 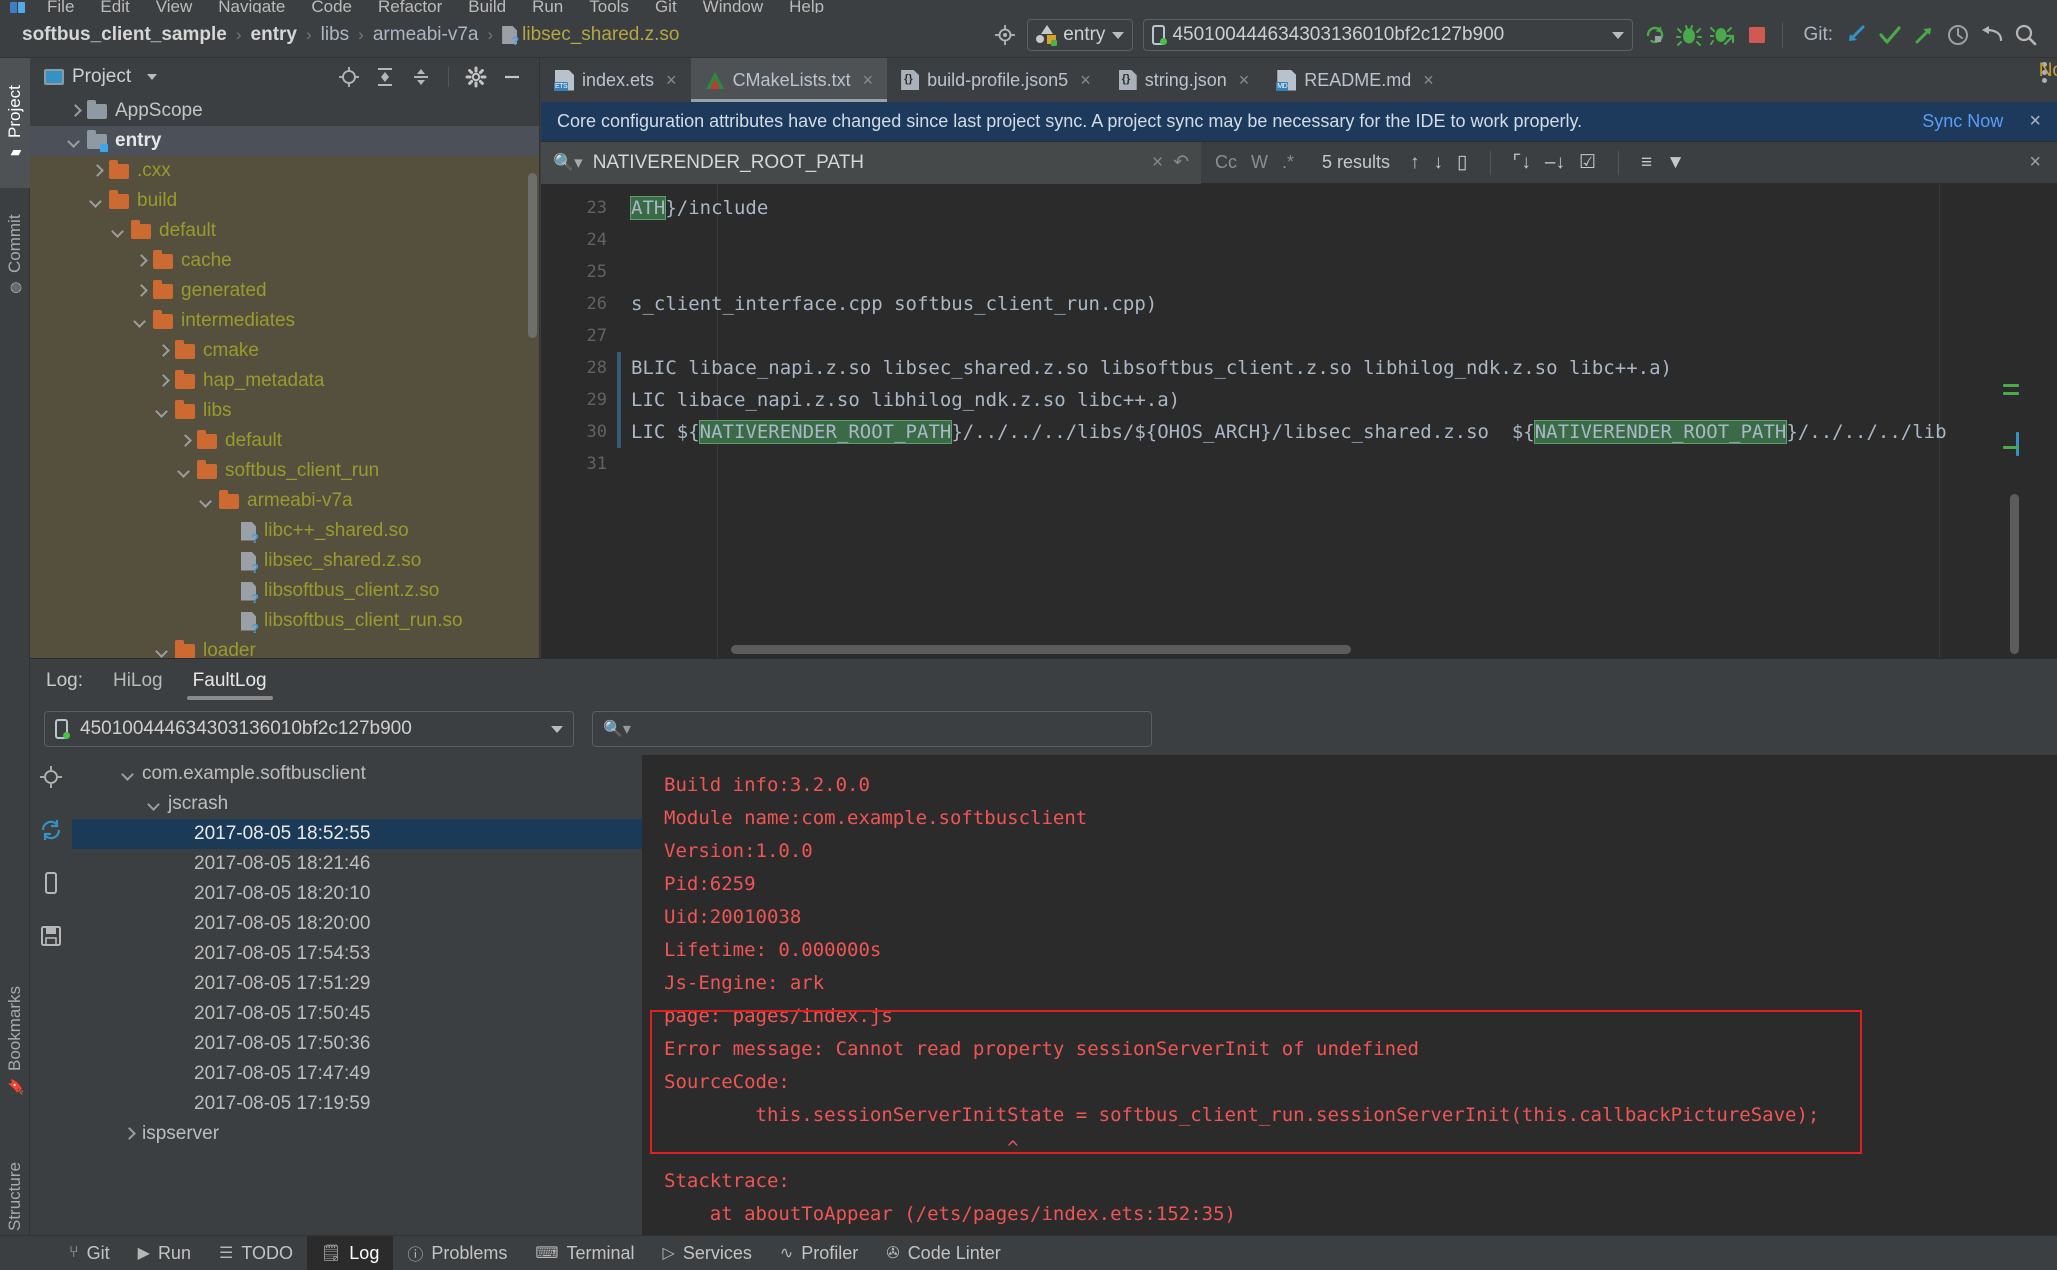 I want to click on tree-row: loader, so click(x=284, y=647).